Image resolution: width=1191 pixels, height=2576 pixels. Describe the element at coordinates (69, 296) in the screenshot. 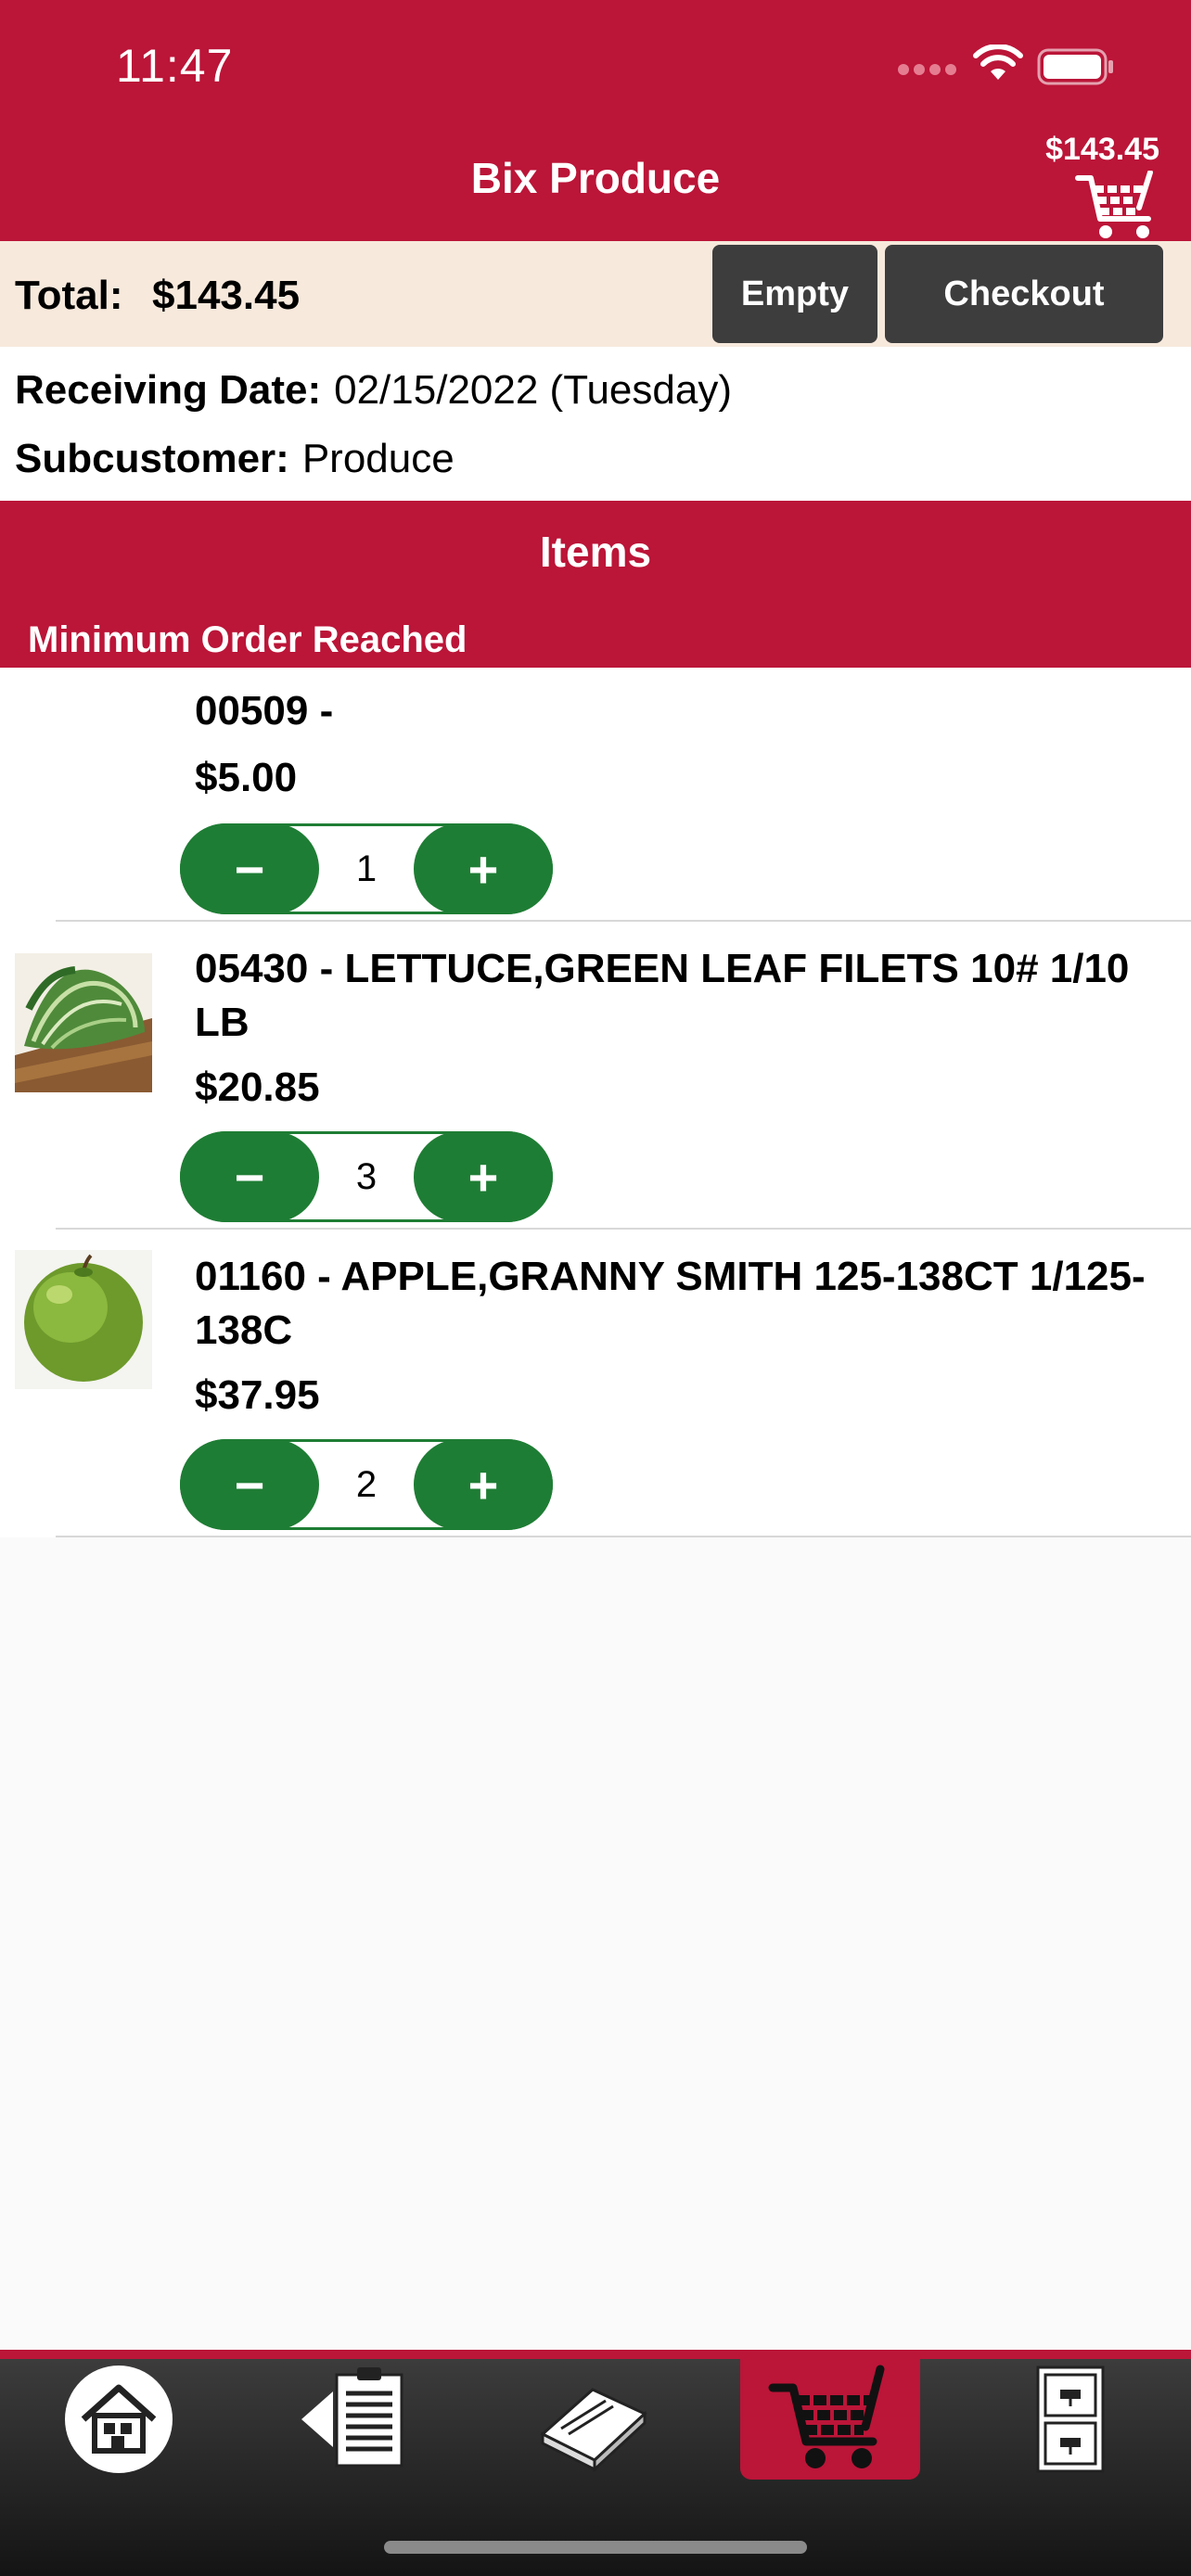

I see `total-label: Total:` at that location.